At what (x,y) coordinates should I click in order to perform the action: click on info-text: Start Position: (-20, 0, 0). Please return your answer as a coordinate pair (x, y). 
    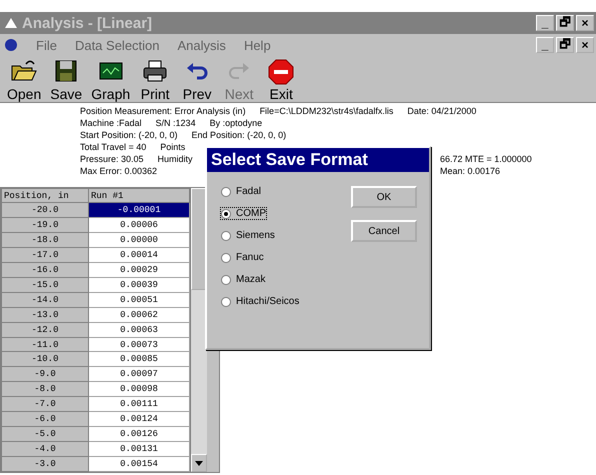
    Looking at the image, I should click on (129, 135).